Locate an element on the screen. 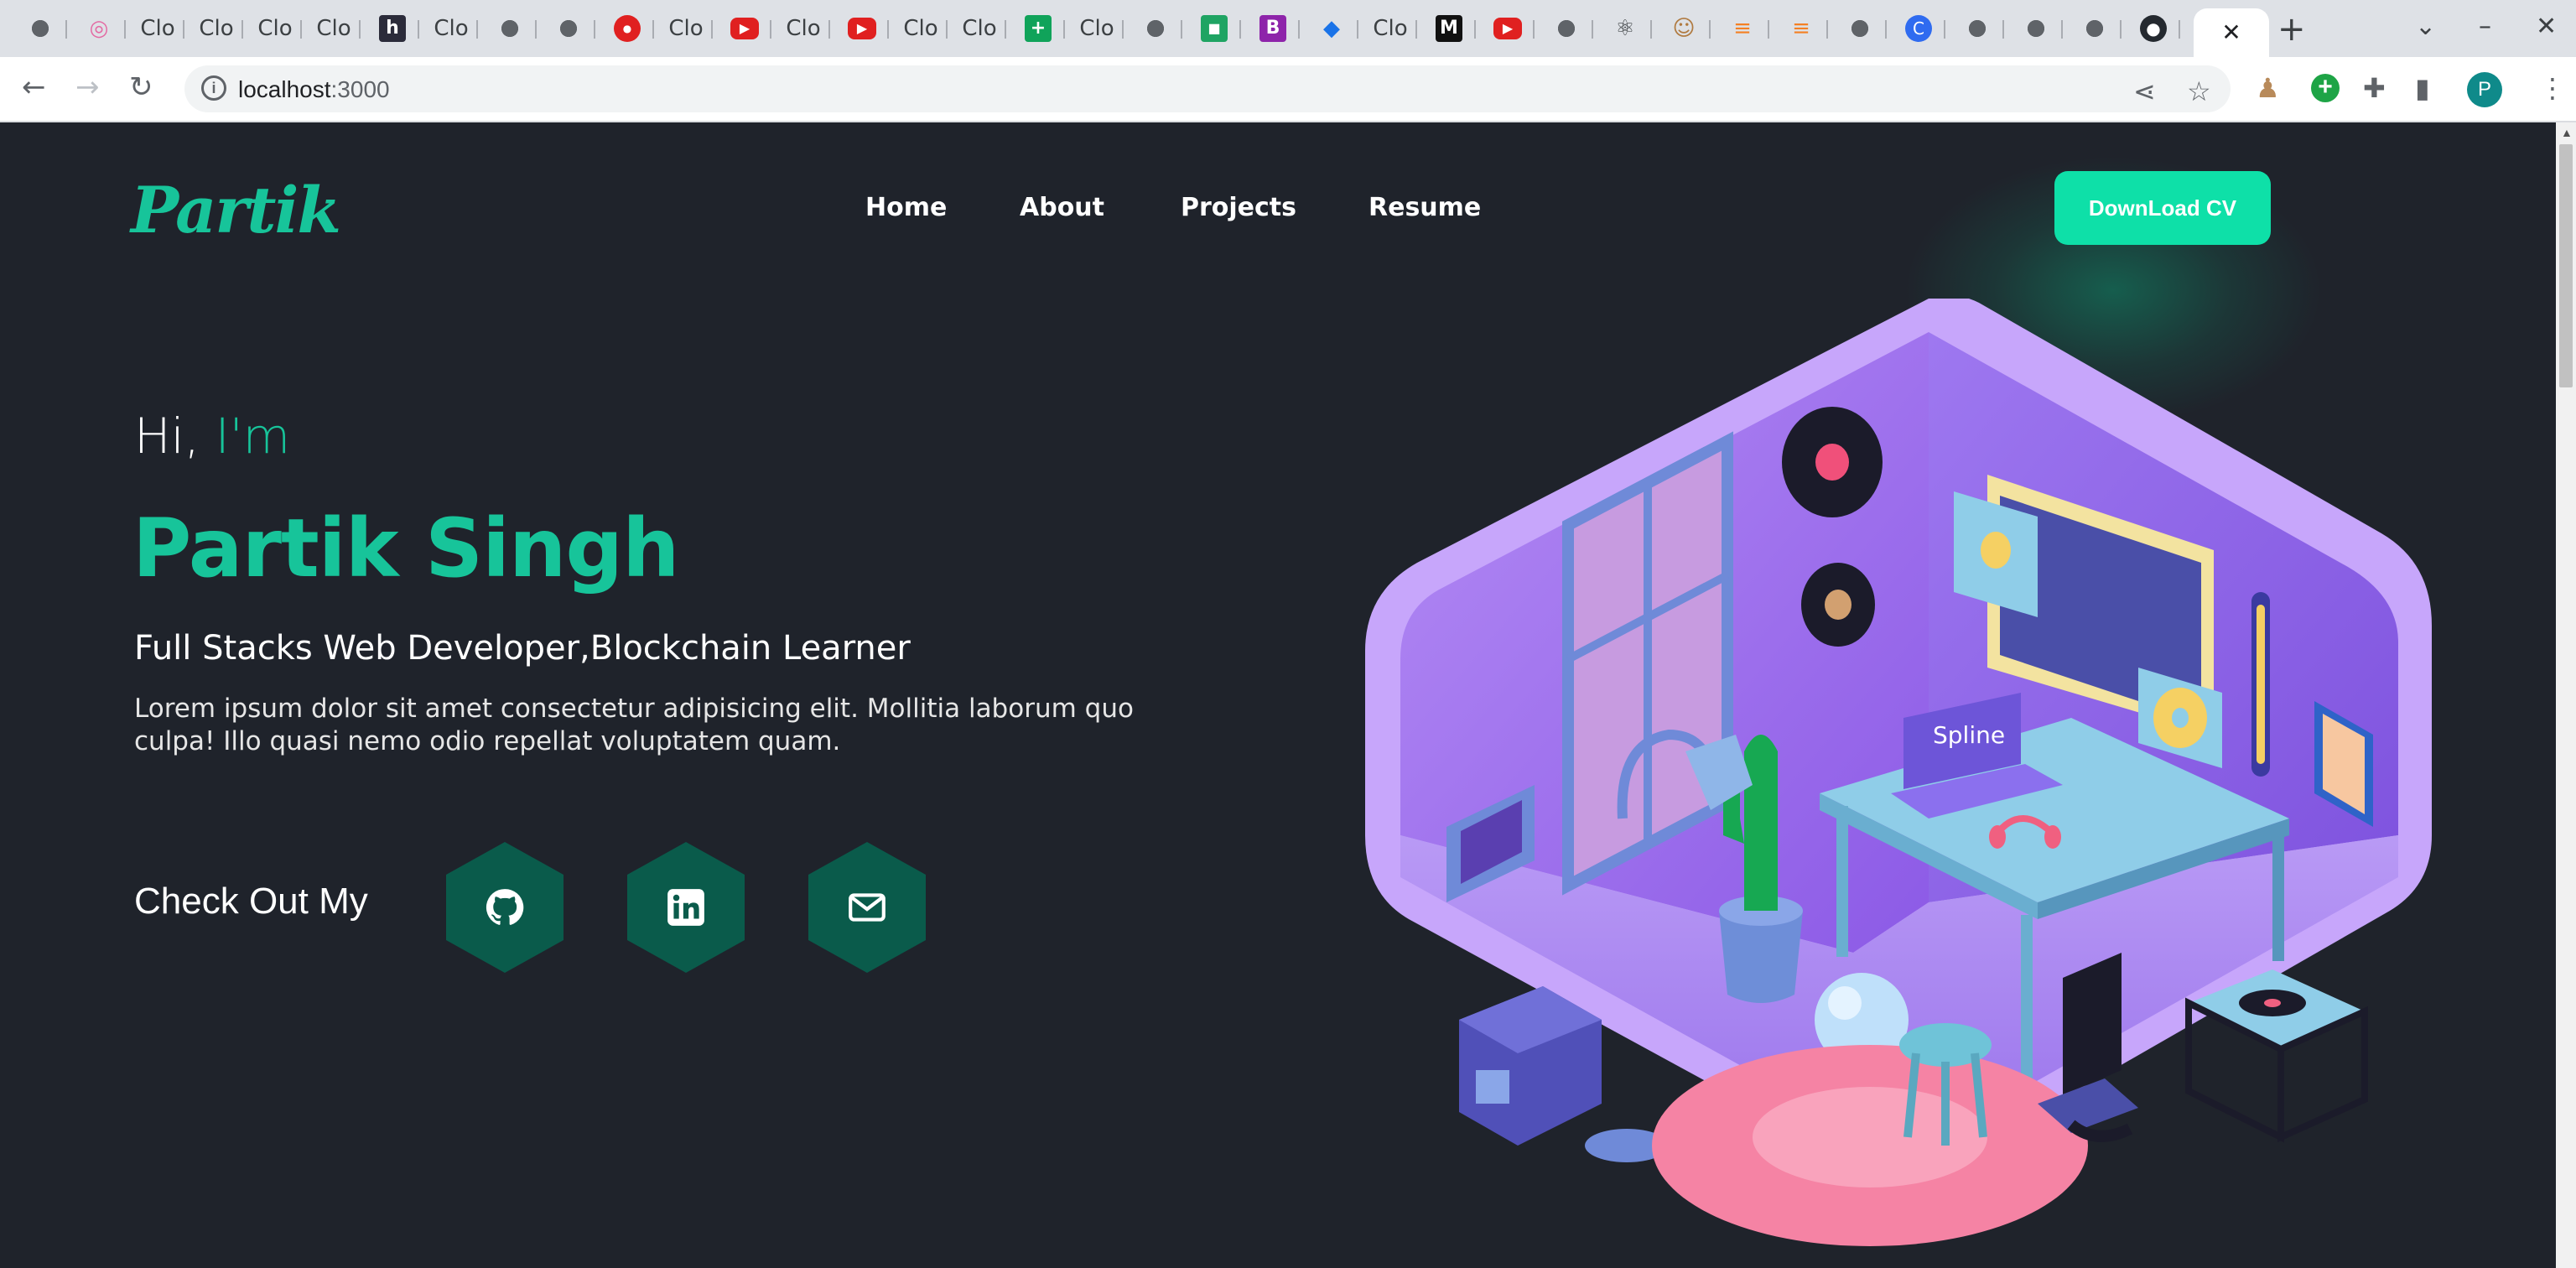 This screenshot has width=2576, height=1268. side-panel-icon: ▮ is located at coordinates (2422, 88).